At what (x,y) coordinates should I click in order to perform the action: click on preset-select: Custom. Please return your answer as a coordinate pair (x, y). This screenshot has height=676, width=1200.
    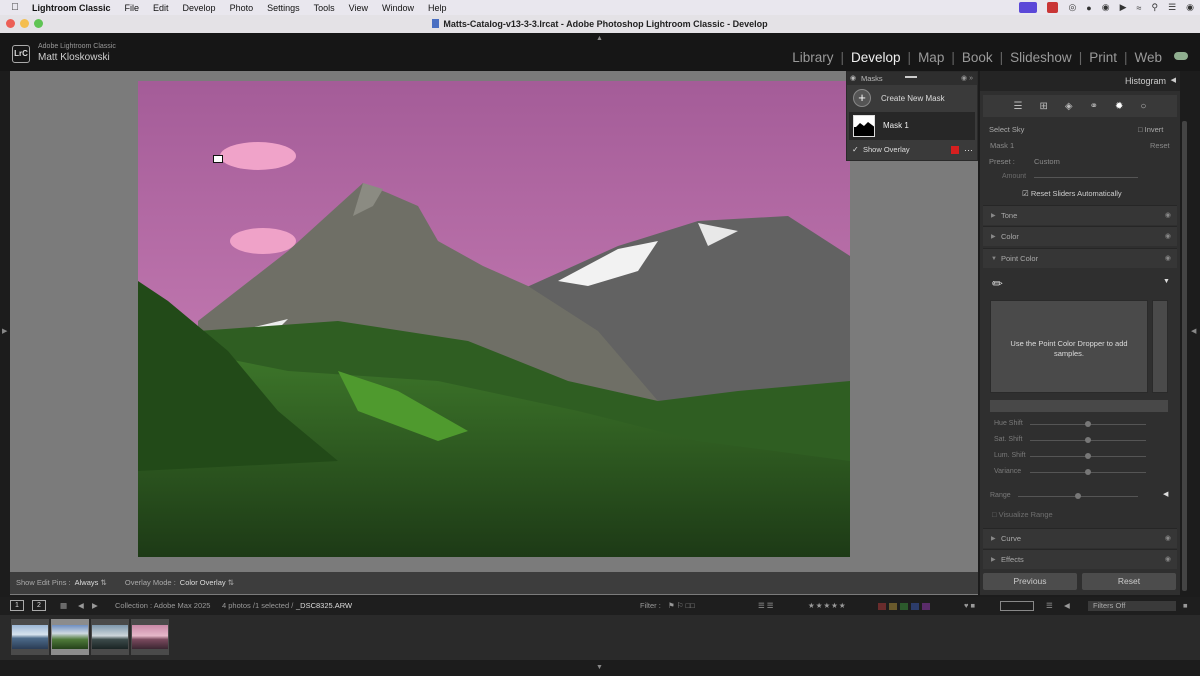
    Looking at the image, I should click on (1047, 161).